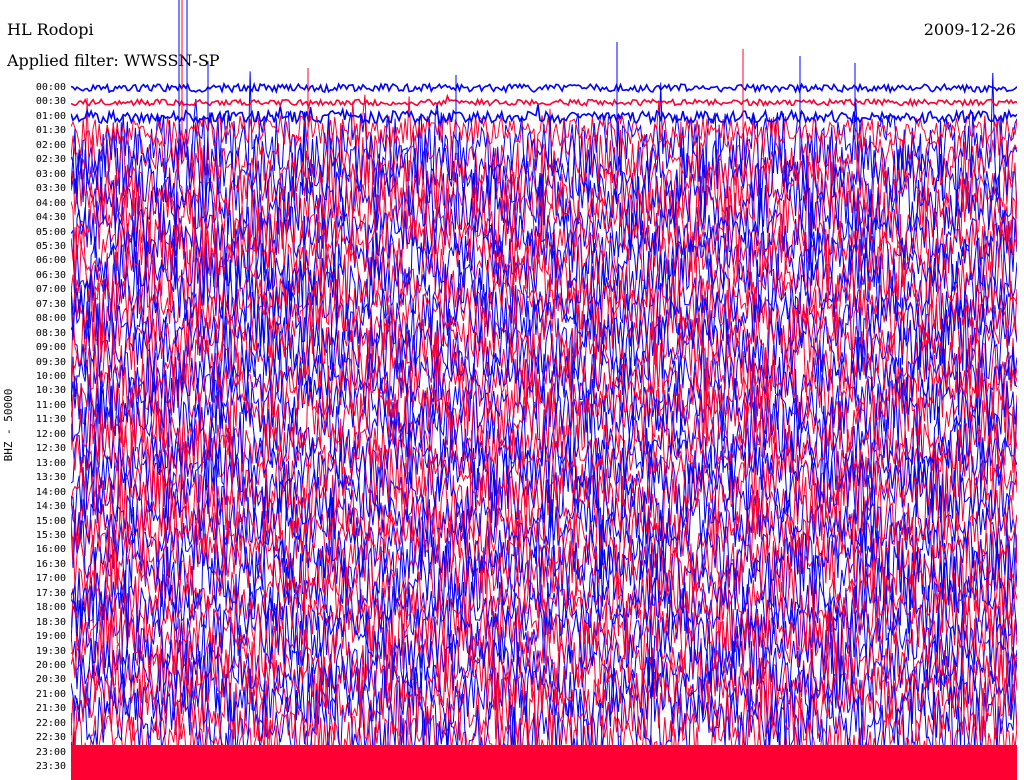  I want to click on time-tick-label: 23:00, so click(50, 752).